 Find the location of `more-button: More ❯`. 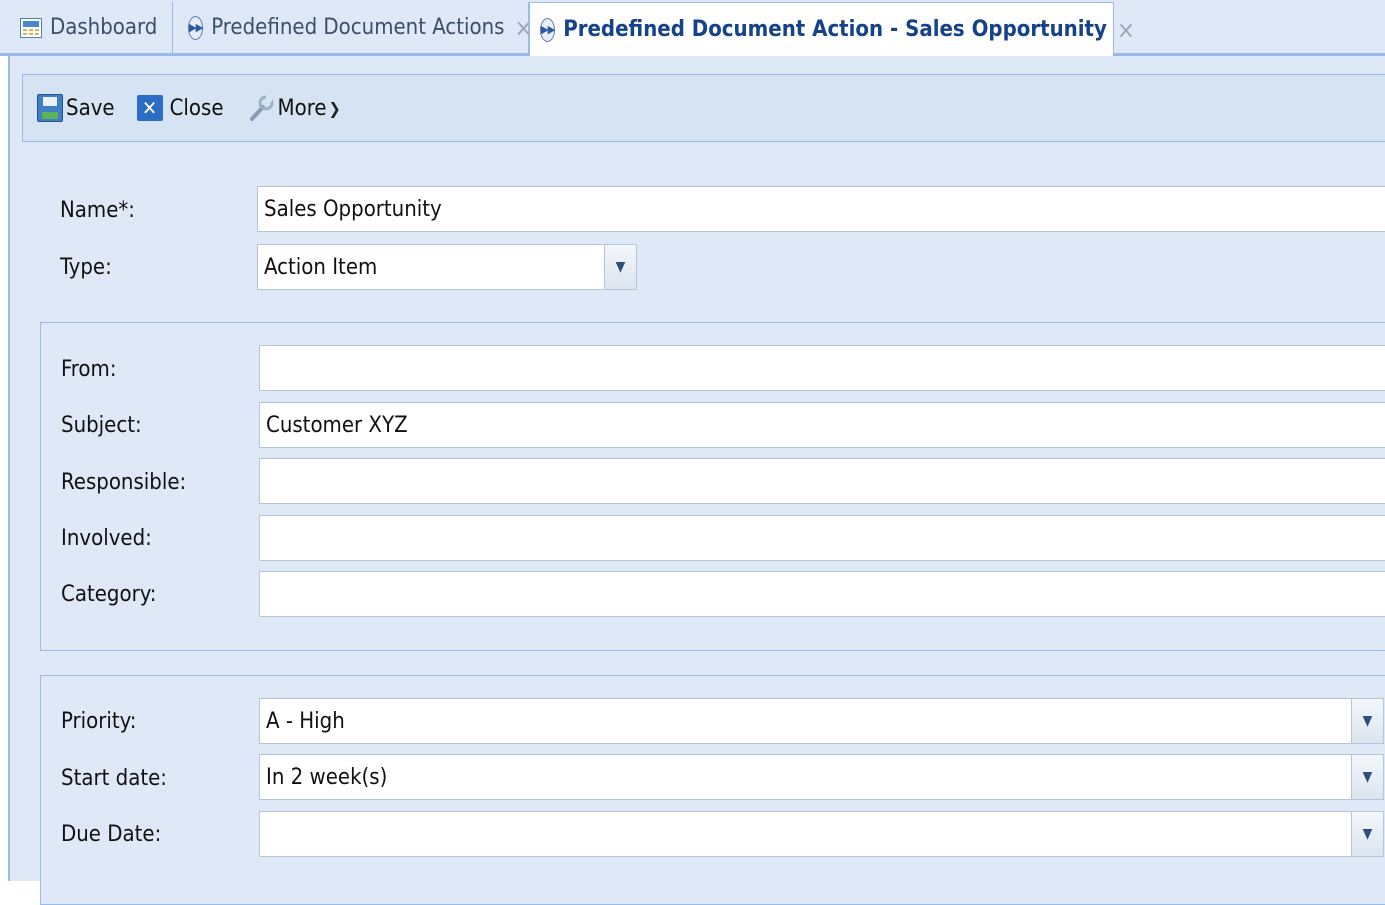

more-button: More ❯ is located at coordinates (293, 108).